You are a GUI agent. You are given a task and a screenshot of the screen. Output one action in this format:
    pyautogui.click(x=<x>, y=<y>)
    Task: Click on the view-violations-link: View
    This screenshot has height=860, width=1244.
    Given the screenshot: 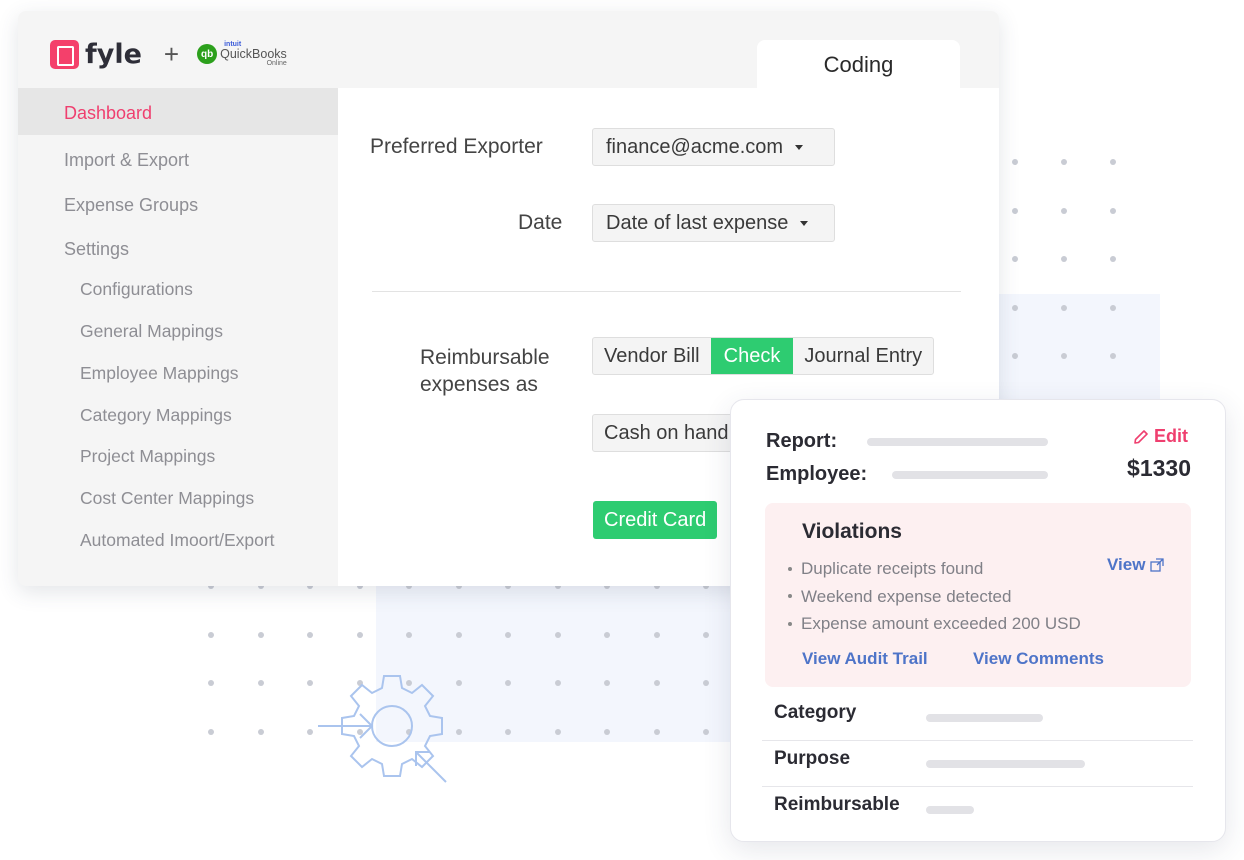 What is the action you would take?
    pyautogui.click(x=1136, y=565)
    